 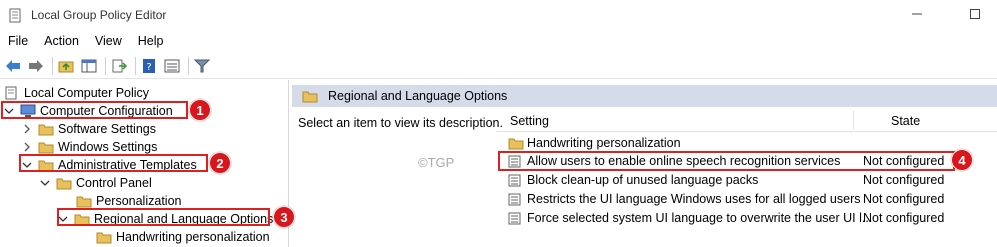 I want to click on toolbar: ?, so click(x=498, y=66).